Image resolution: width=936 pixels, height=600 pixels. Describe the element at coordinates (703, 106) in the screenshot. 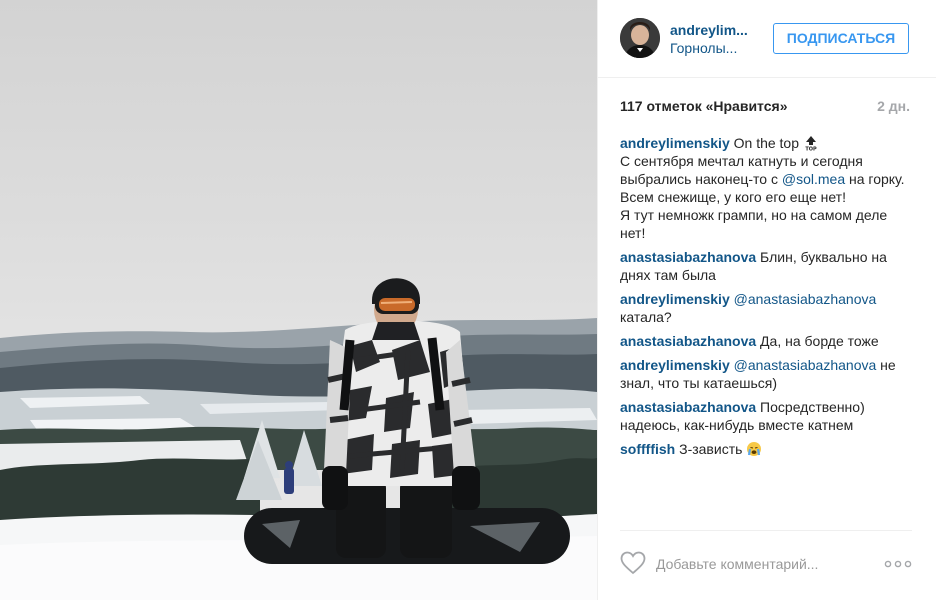

I see `likes-count: 117 отметок «Нравится»` at that location.